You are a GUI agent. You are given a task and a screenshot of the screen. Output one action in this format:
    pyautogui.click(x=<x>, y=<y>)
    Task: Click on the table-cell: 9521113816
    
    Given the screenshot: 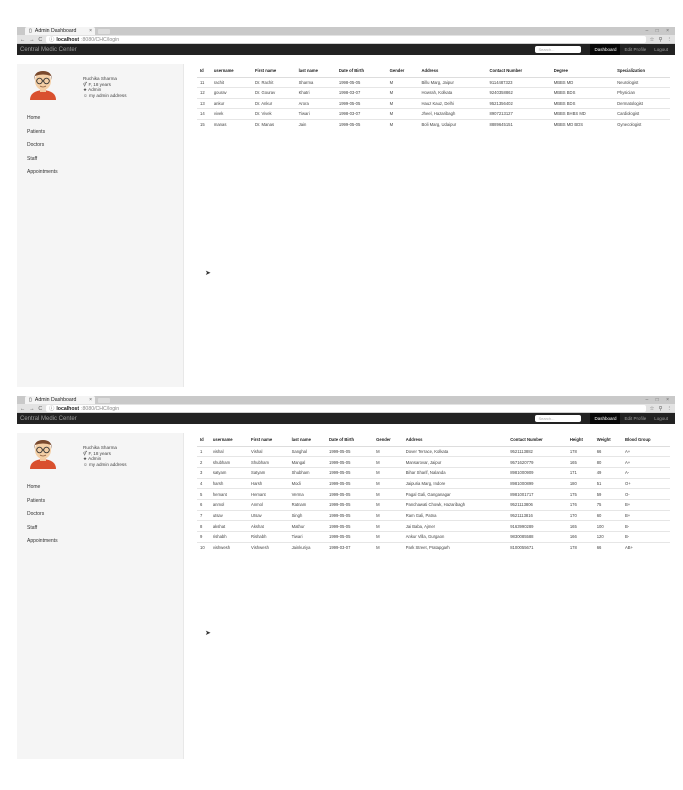 What is the action you would take?
    pyautogui.click(x=537, y=515)
    